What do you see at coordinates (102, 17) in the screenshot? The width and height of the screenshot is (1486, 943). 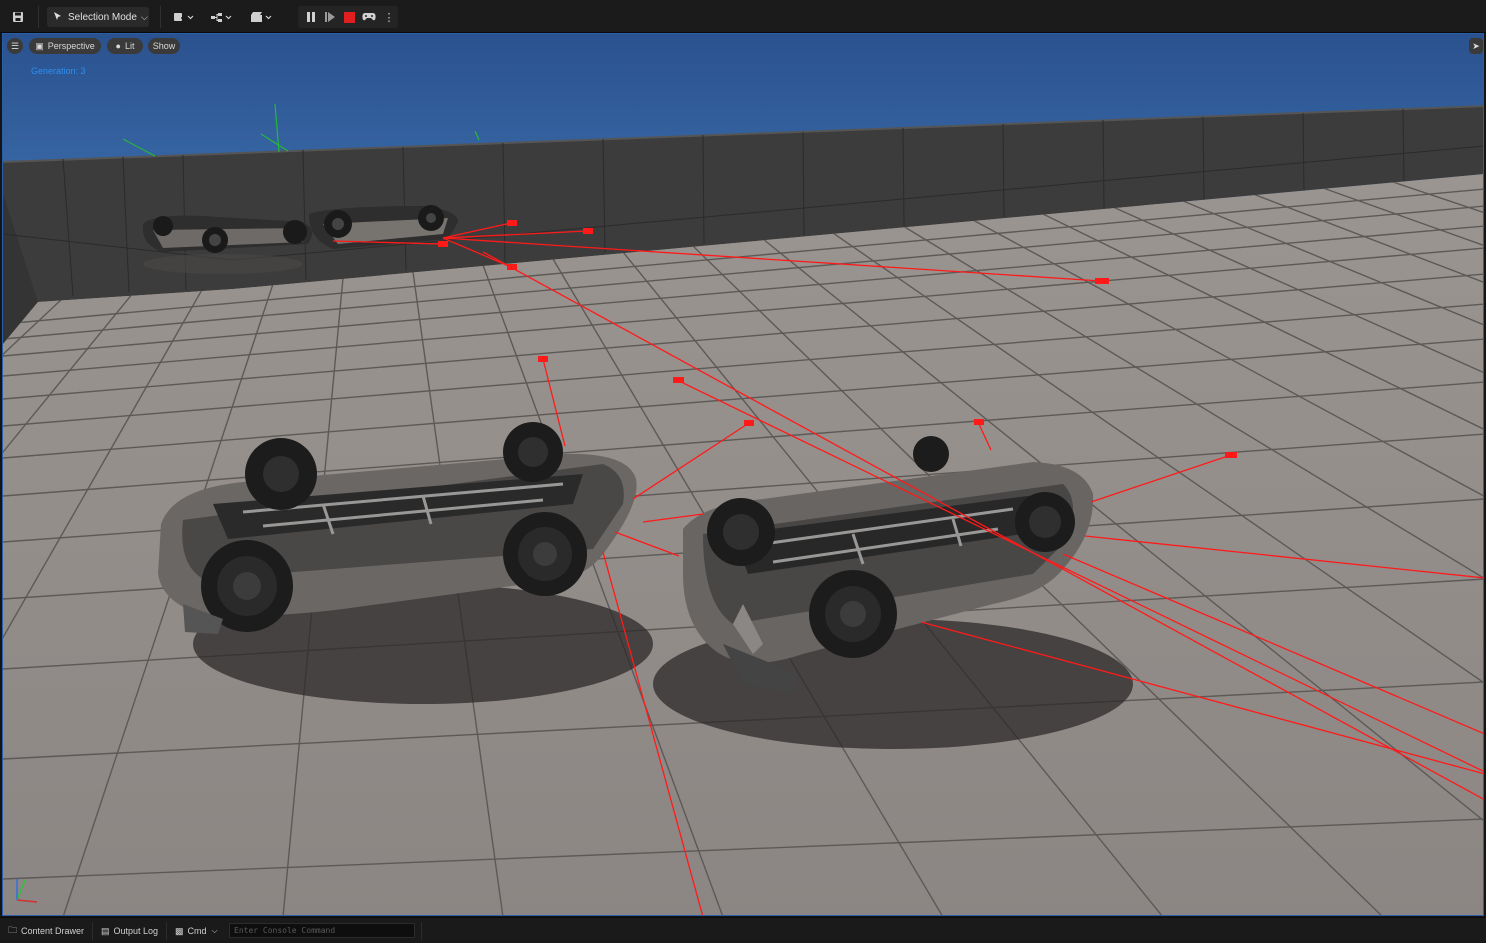 I see `selection-mode-label: Selection Mode` at bounding box center [102, 17].